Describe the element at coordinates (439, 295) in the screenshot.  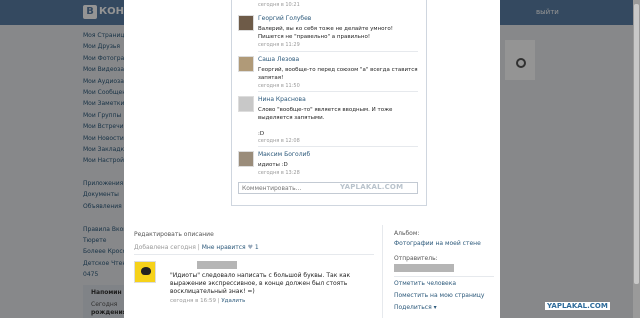
I see `post-to-page-link: Поместить на мою страницу` at that location.